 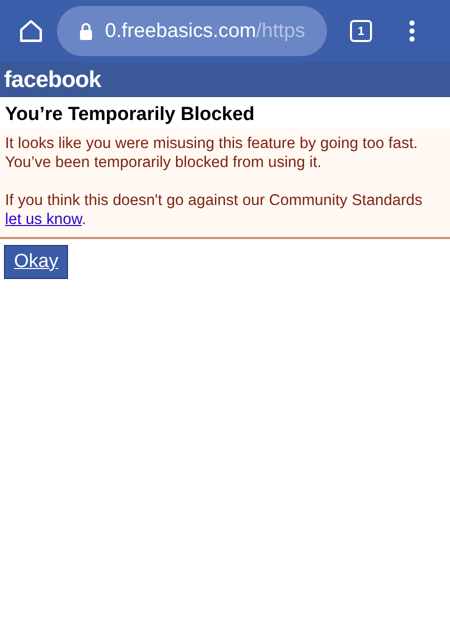 I want to click on url-domain: 0.freebasics.com, so click(x=180, y=31).